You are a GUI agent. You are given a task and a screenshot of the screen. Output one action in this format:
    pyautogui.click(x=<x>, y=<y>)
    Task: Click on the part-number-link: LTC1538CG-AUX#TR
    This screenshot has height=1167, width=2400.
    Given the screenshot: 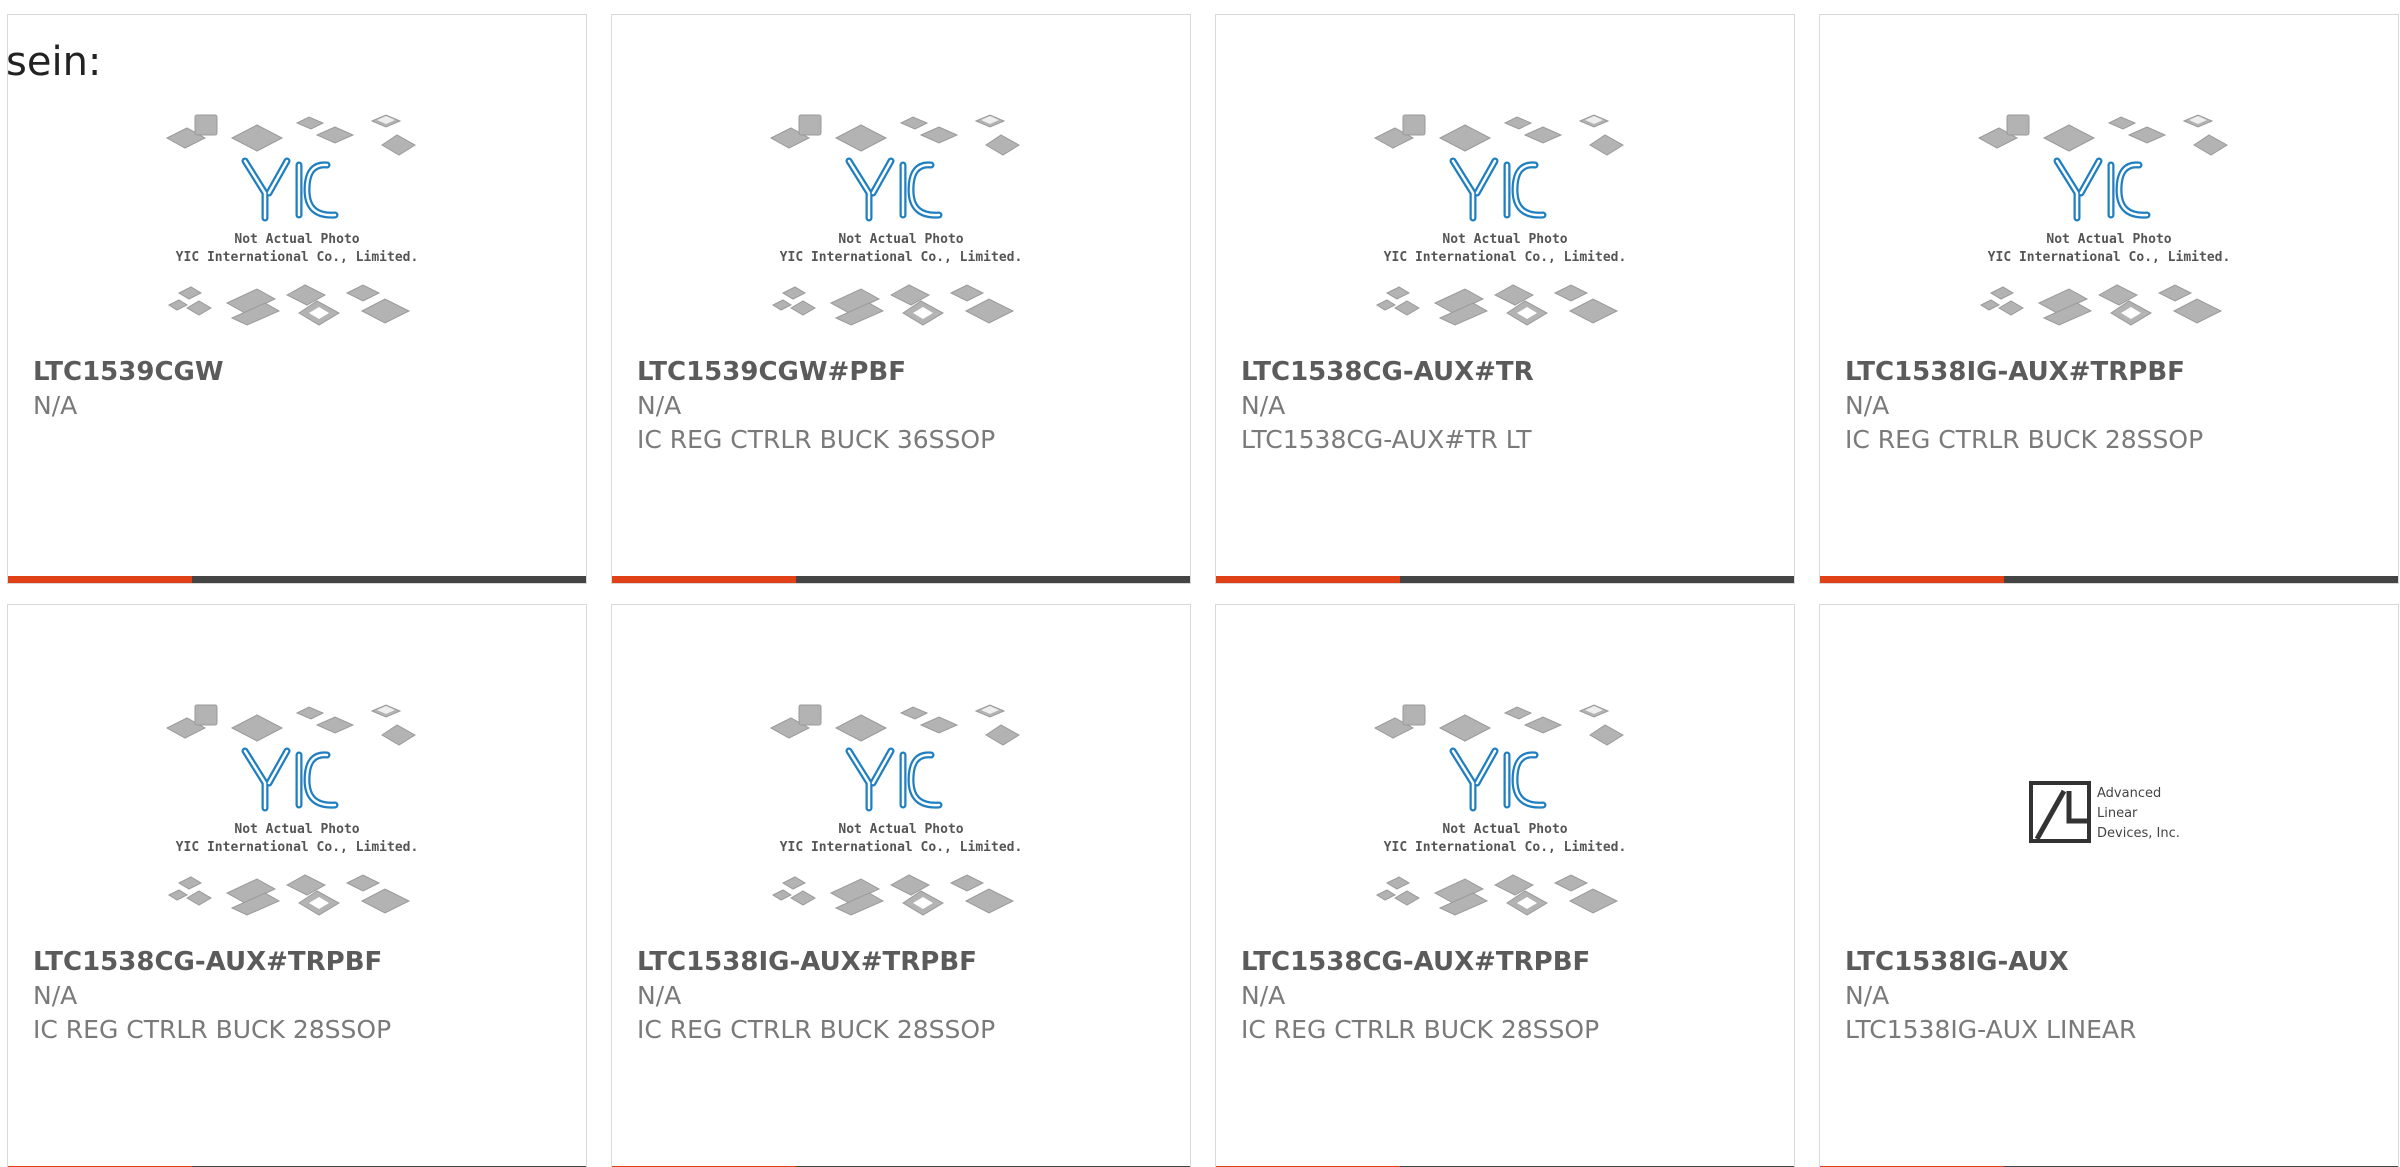 What is the action you would take?
    pyautogui.click(x=1507, y=372)
    